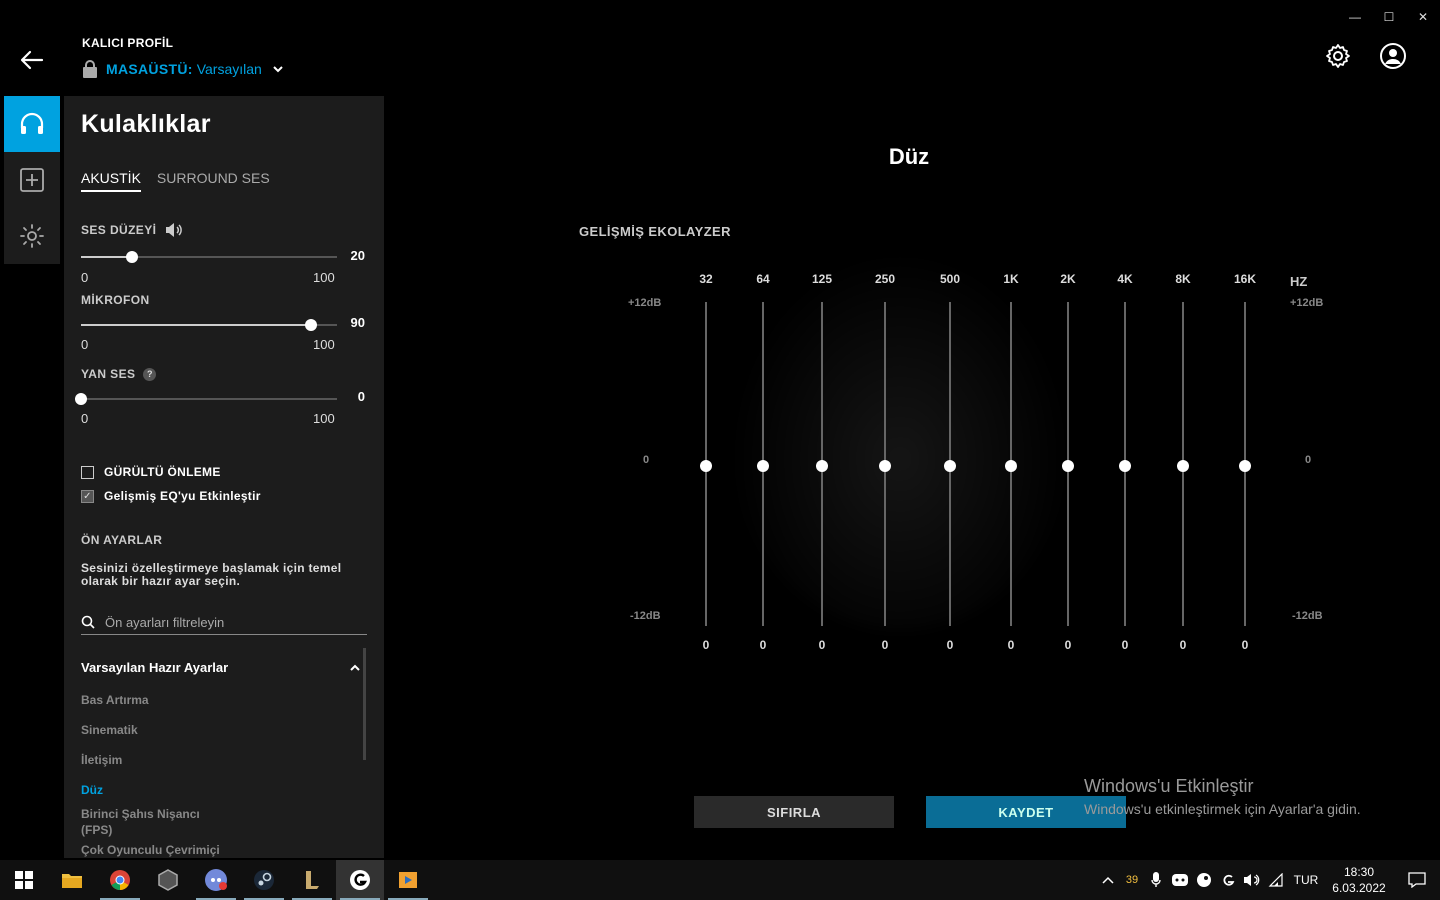  Describe the element at coordinates (1299, 281) in the screenshot. I see `hz-label: HZ` at that location.